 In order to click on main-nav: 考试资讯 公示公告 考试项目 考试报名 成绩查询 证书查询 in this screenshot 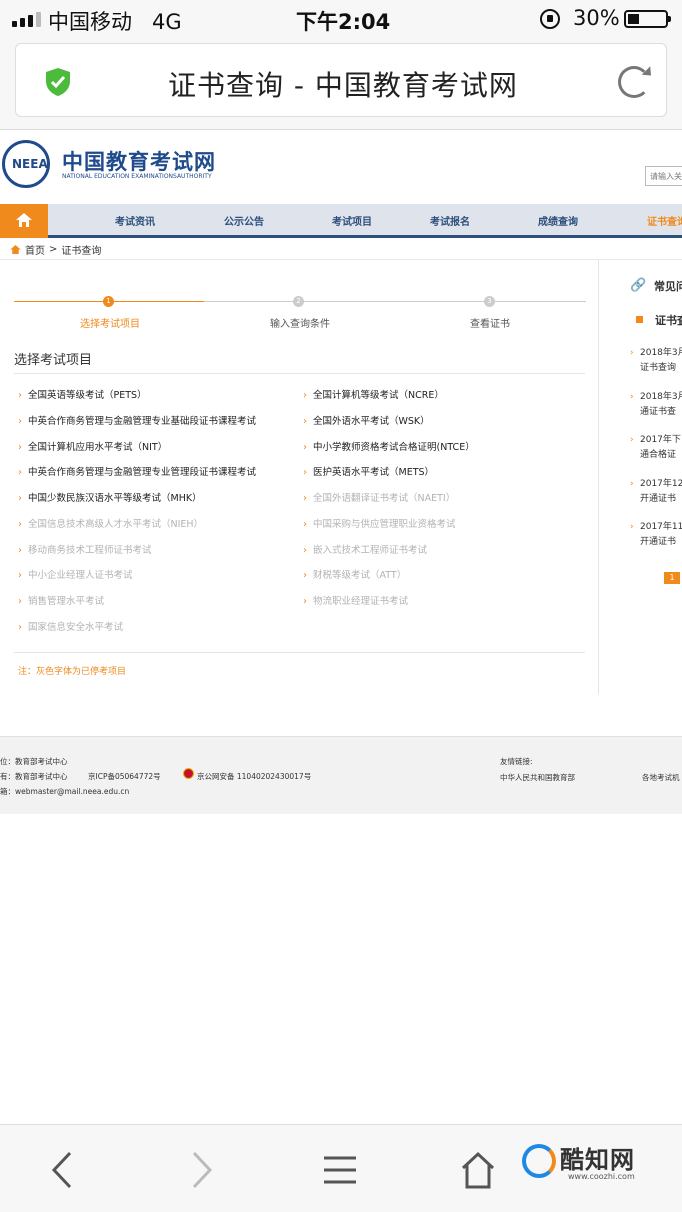, I will do `click(341, 221)`.